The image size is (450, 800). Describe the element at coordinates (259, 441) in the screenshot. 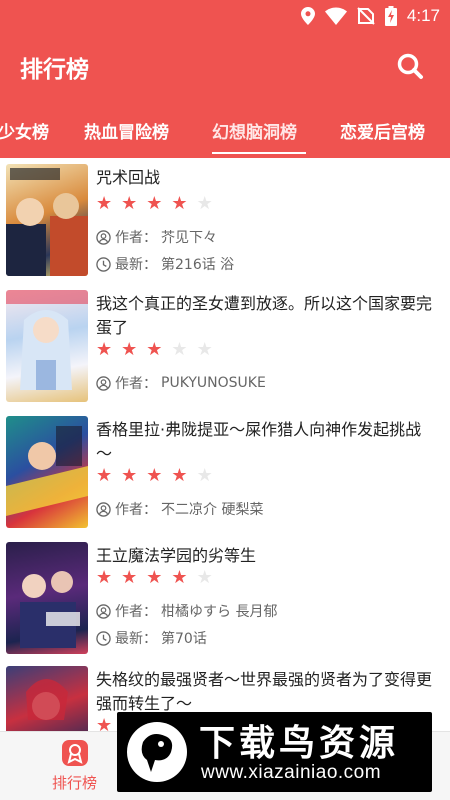

I see `item-title: 香格里拉·弗陇提亚～屎作猎人向神作发起挑战～` at that location.